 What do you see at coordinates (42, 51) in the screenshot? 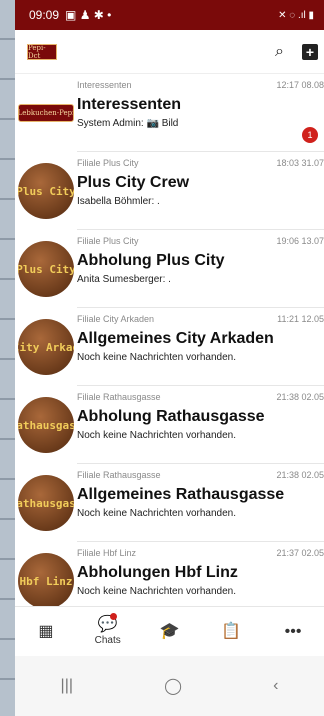
I see `app-logo: Pepi-Dct` at bounding box center [42, 51].